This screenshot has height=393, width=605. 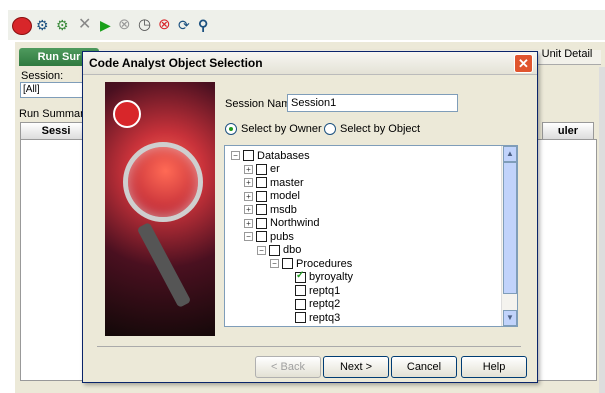 I want to click on clock-icon: ◷, so click(x=146, y=25).